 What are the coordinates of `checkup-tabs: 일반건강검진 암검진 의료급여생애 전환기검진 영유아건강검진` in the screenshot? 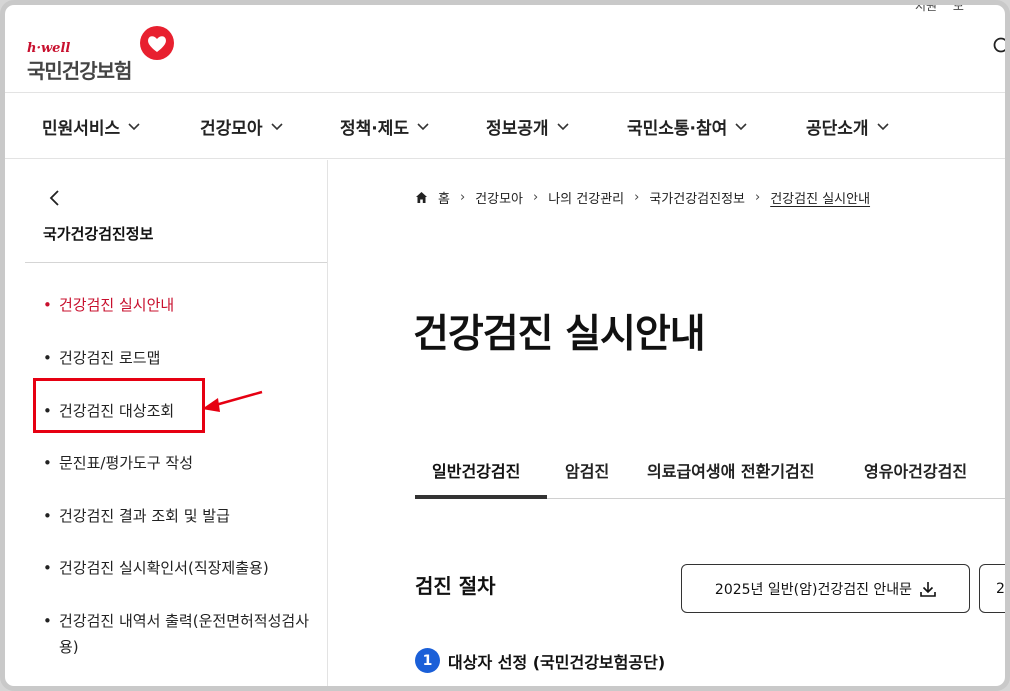 It's located at (710, 470).